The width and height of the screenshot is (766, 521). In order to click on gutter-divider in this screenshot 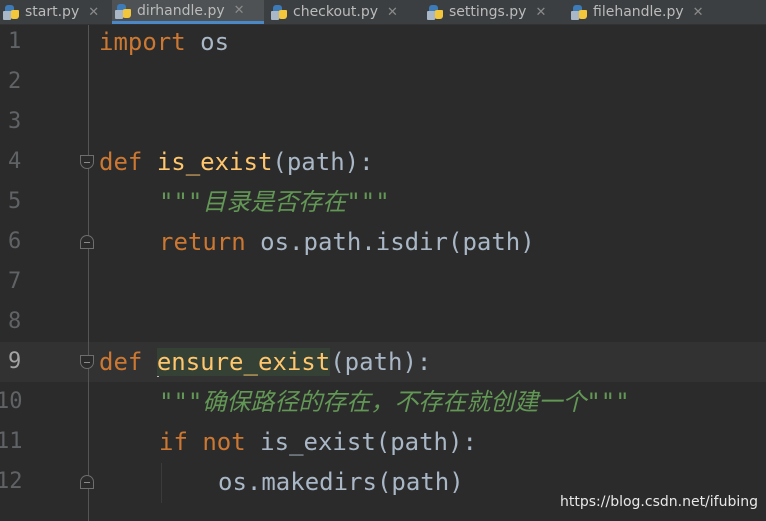, I will do `click(88, 273)`.